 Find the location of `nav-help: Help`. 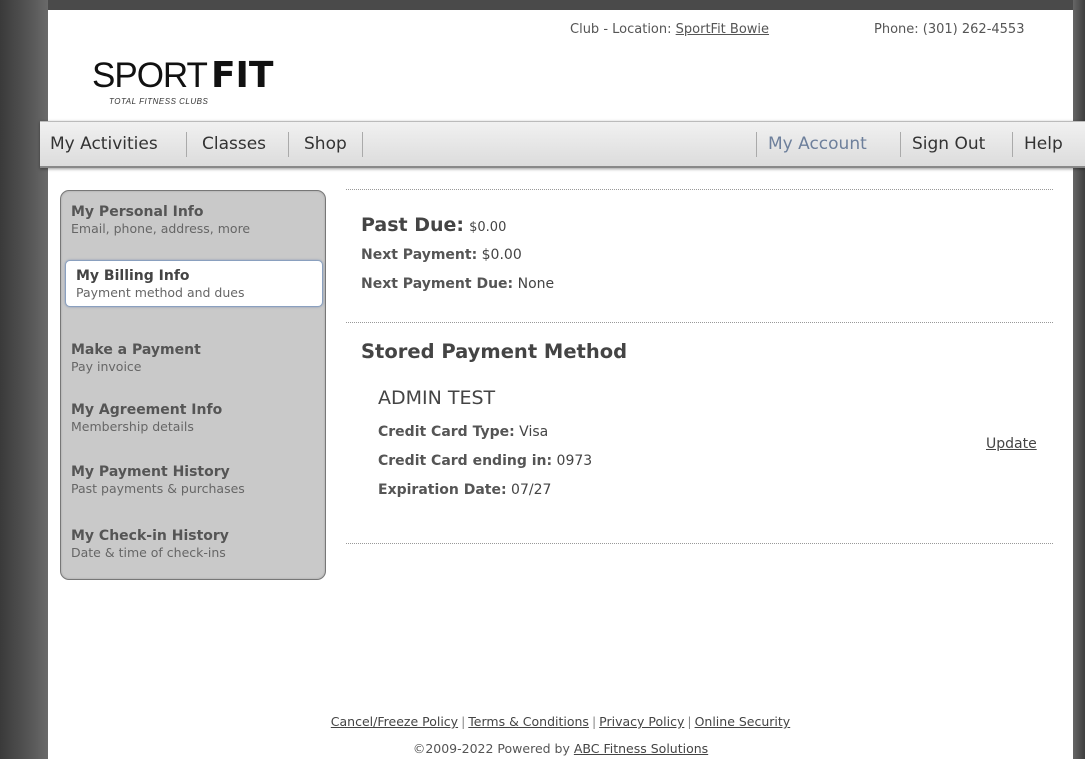

nav-help: Help is located at coordinates (1043, 144).